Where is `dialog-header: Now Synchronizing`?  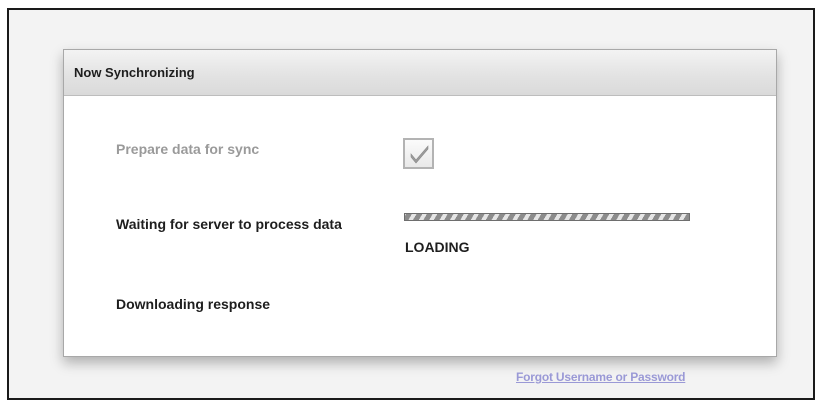
dialog-header: Now Synchronizing is located at coordinates (420, 73).